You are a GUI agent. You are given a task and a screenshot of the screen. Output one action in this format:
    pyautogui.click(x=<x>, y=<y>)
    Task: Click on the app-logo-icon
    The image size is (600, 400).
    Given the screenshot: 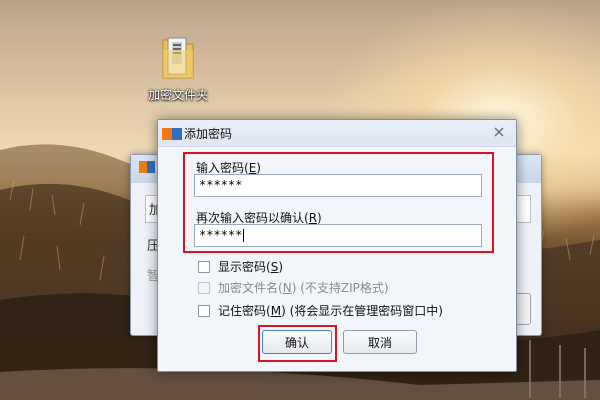 What is the action you would take?
    pyautogui.click(x=172, y=134)
    